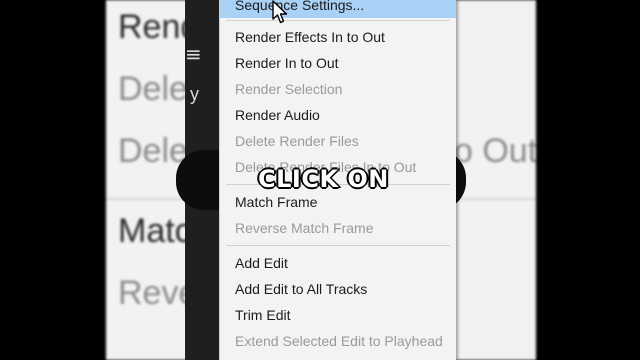  What do you see at coordinates (194, 94) in the screenshot?
I see `strip-letter: y` at bounding box center [194, 94].